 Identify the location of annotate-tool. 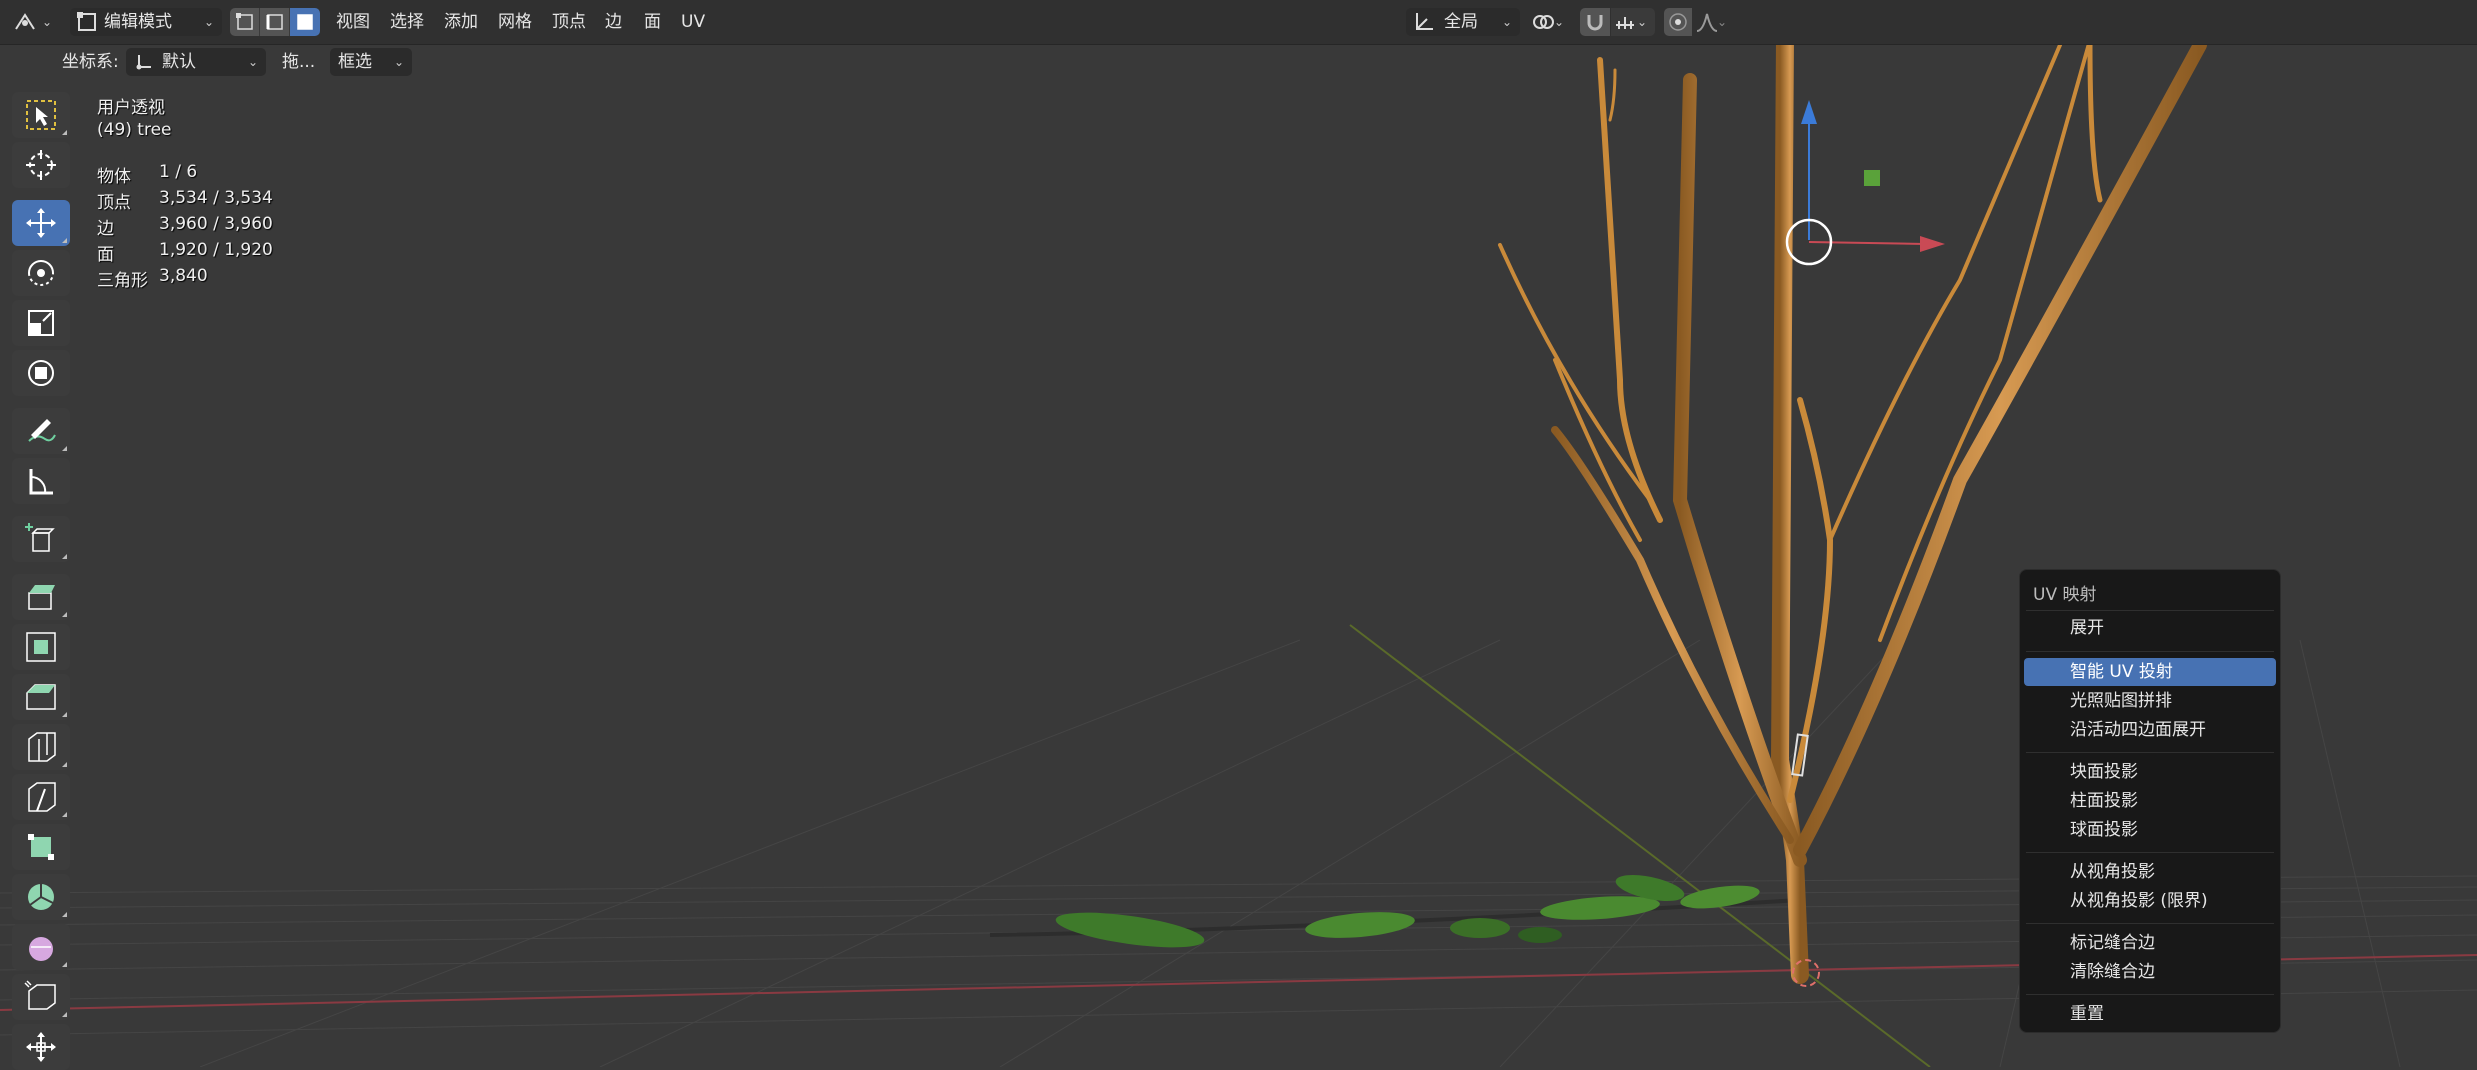
(41, 431).